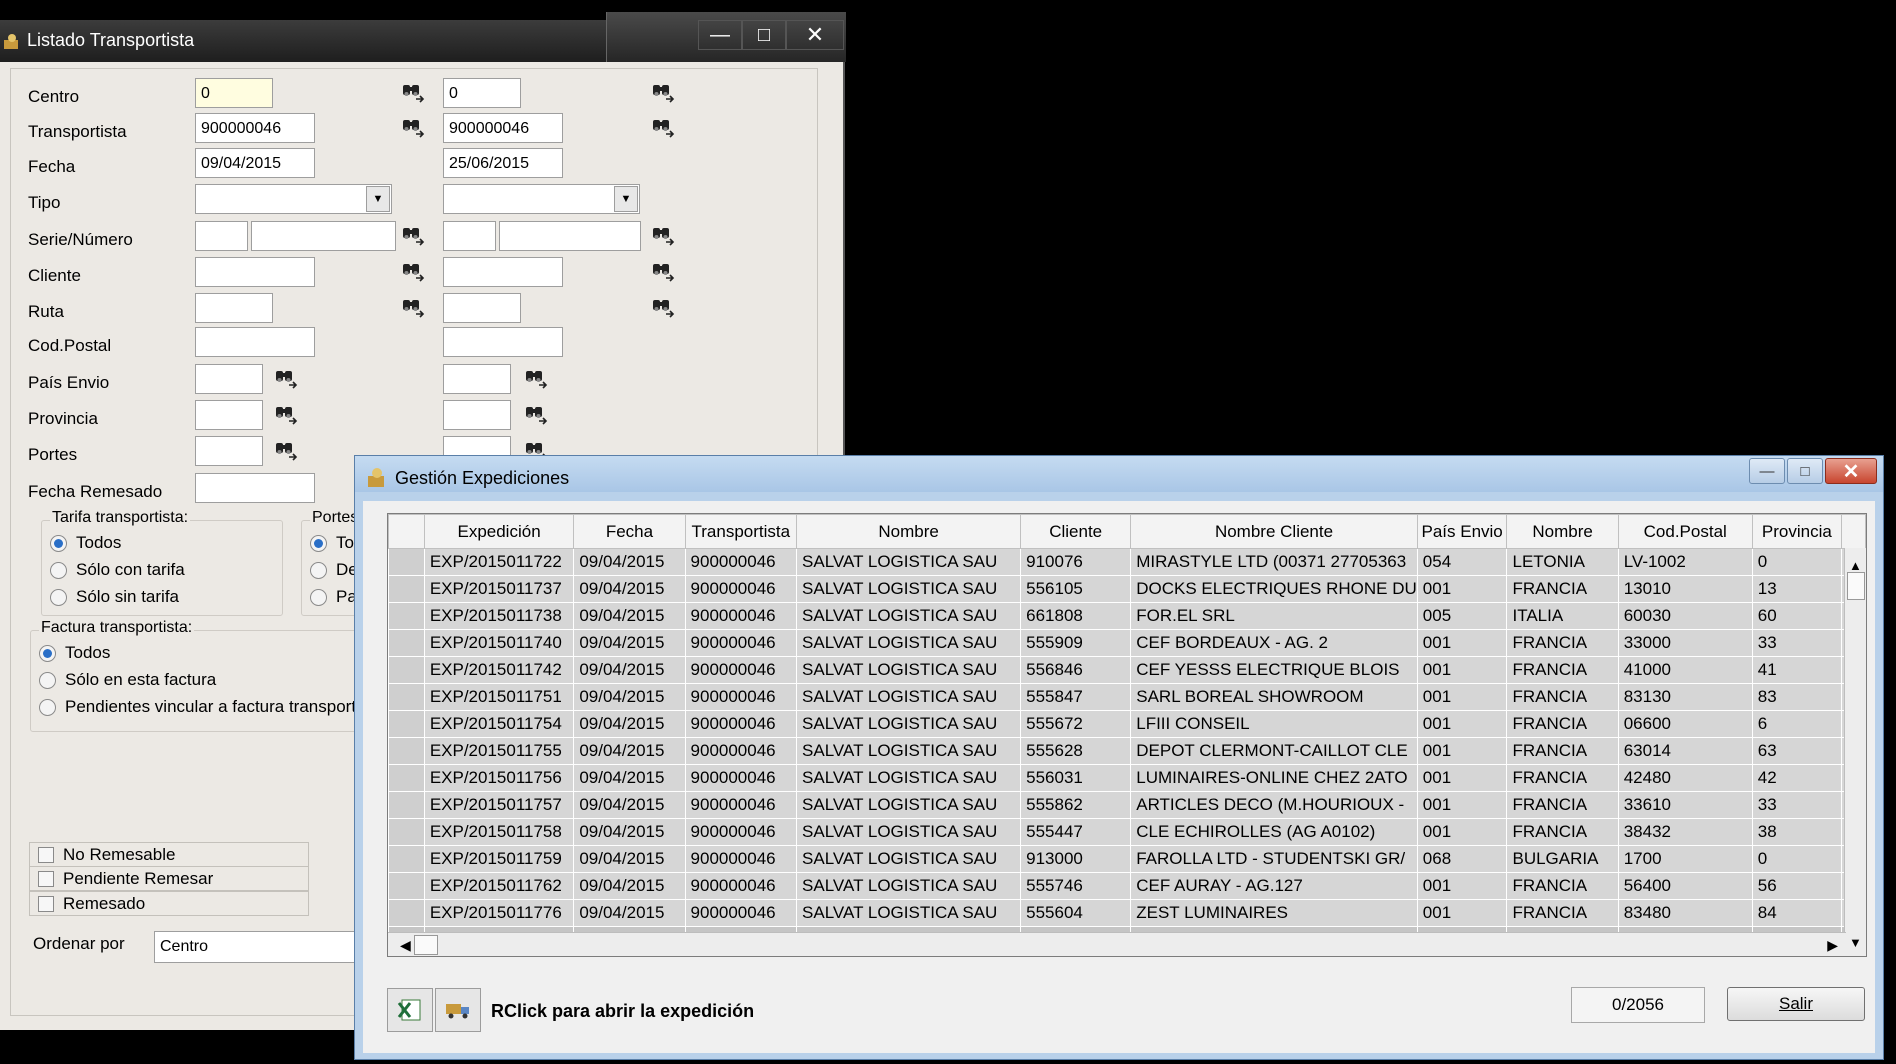  Describe the element at coordinates (169, 854) in the screenshot. I see `checkbox-no-remesable: No Remesable` at that location.